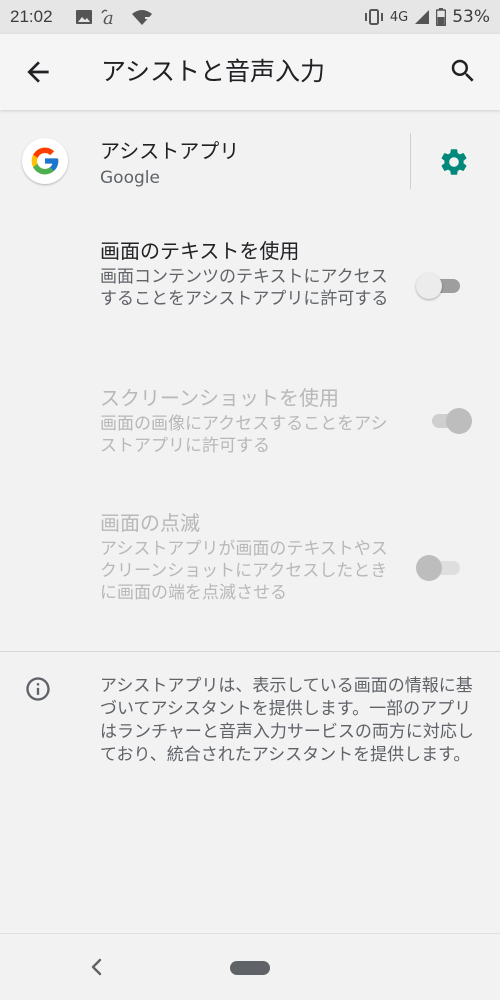 This screenshot has height=1000, width=500. What do you see at coordinates (410, 161) in the screenshot?
I see `vertical-divider` at bounding box center [410, 161].